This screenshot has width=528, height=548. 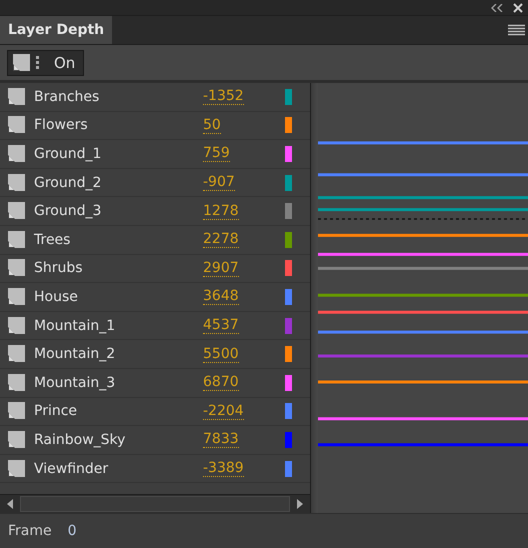 I want to click on depth-value: -1352, so click(x=223, y=97).